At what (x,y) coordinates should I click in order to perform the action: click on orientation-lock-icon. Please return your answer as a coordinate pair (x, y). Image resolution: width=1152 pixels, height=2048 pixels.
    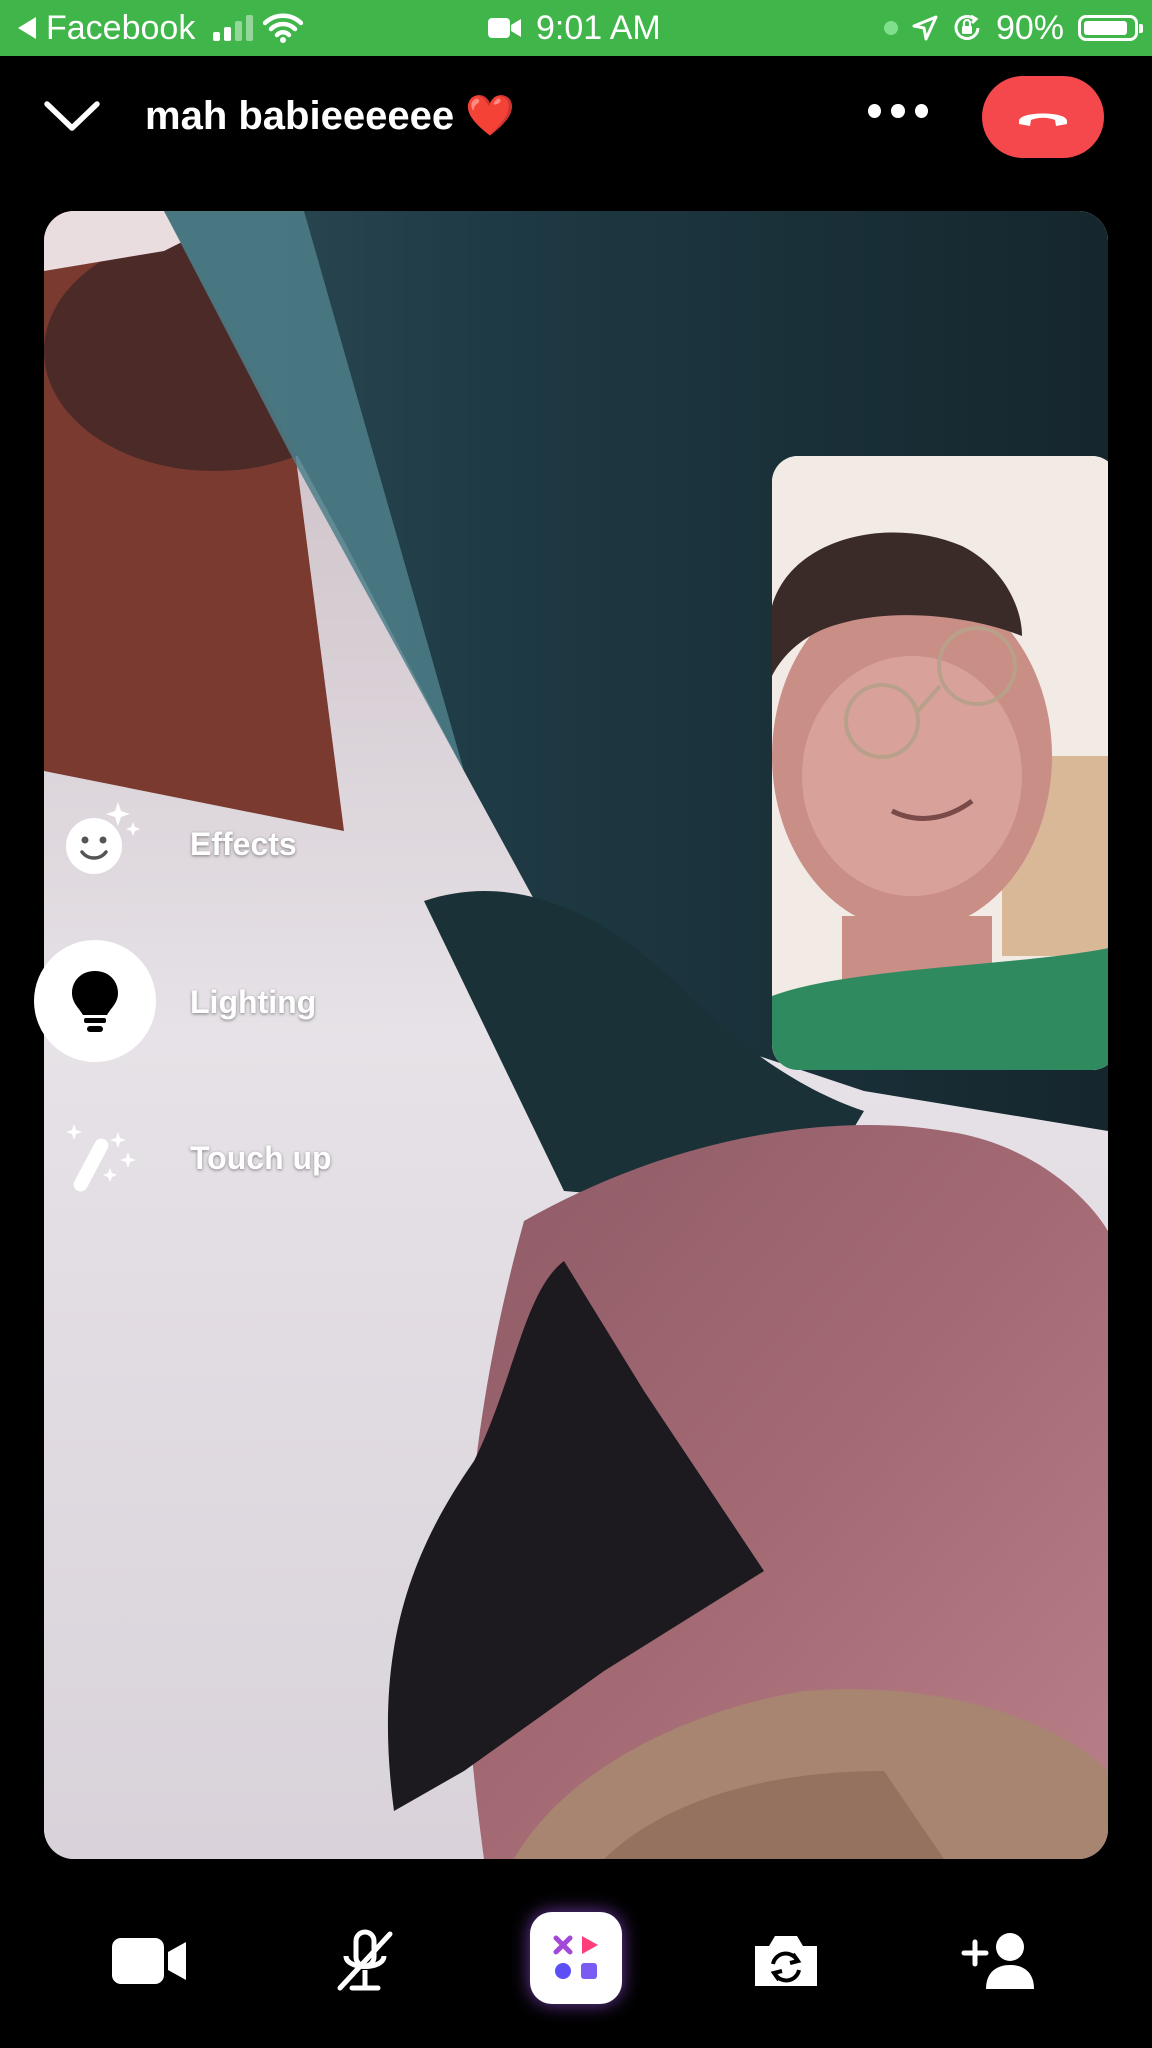
    Looking at the image, I should click on (967, 27).